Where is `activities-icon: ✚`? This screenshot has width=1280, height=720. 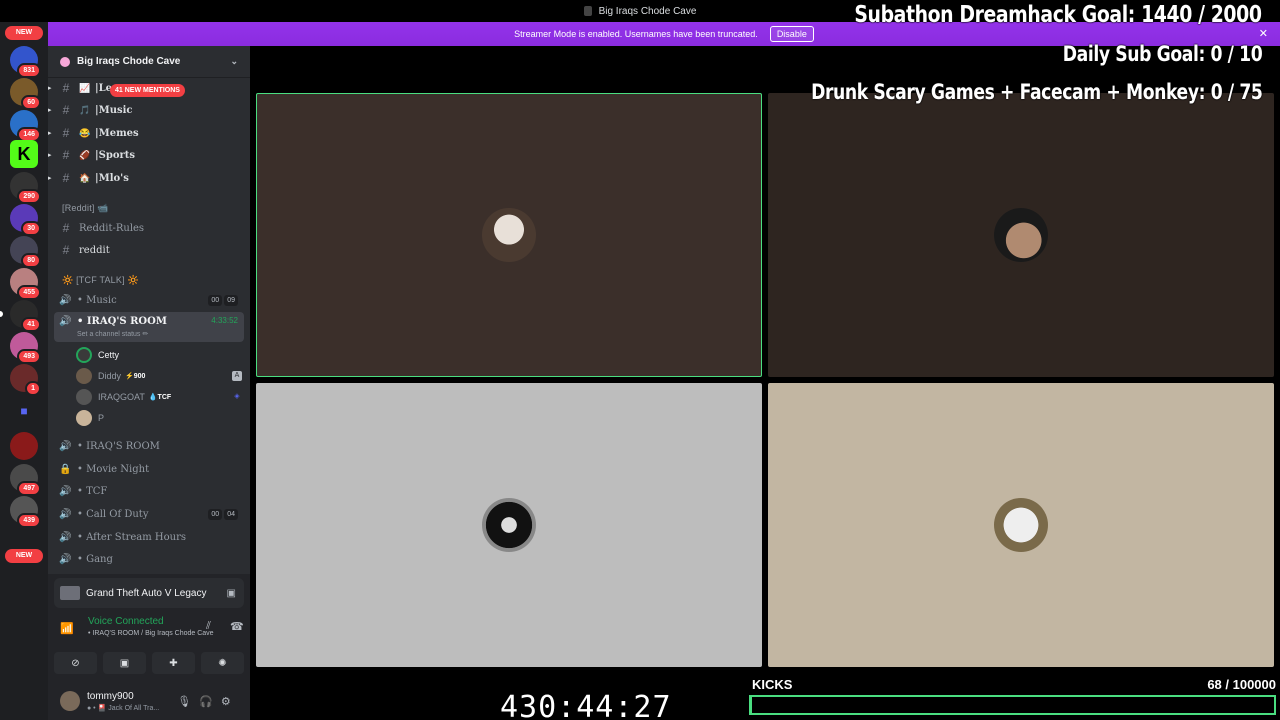
activities-icon: ✚ is located at coordinates (173, 663).